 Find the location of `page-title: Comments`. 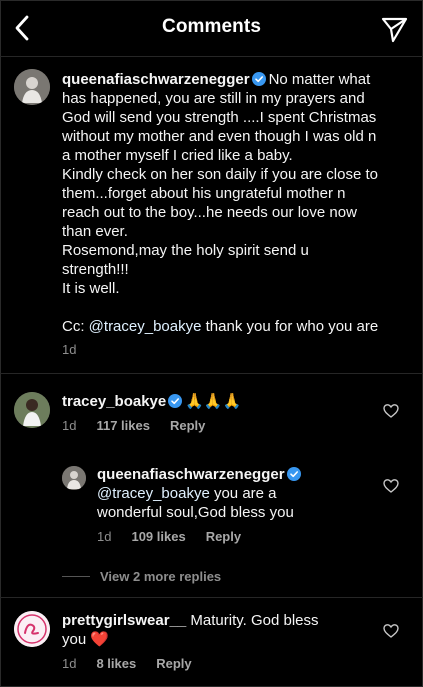

page-title: Comments is located at coordinates (211, 26).